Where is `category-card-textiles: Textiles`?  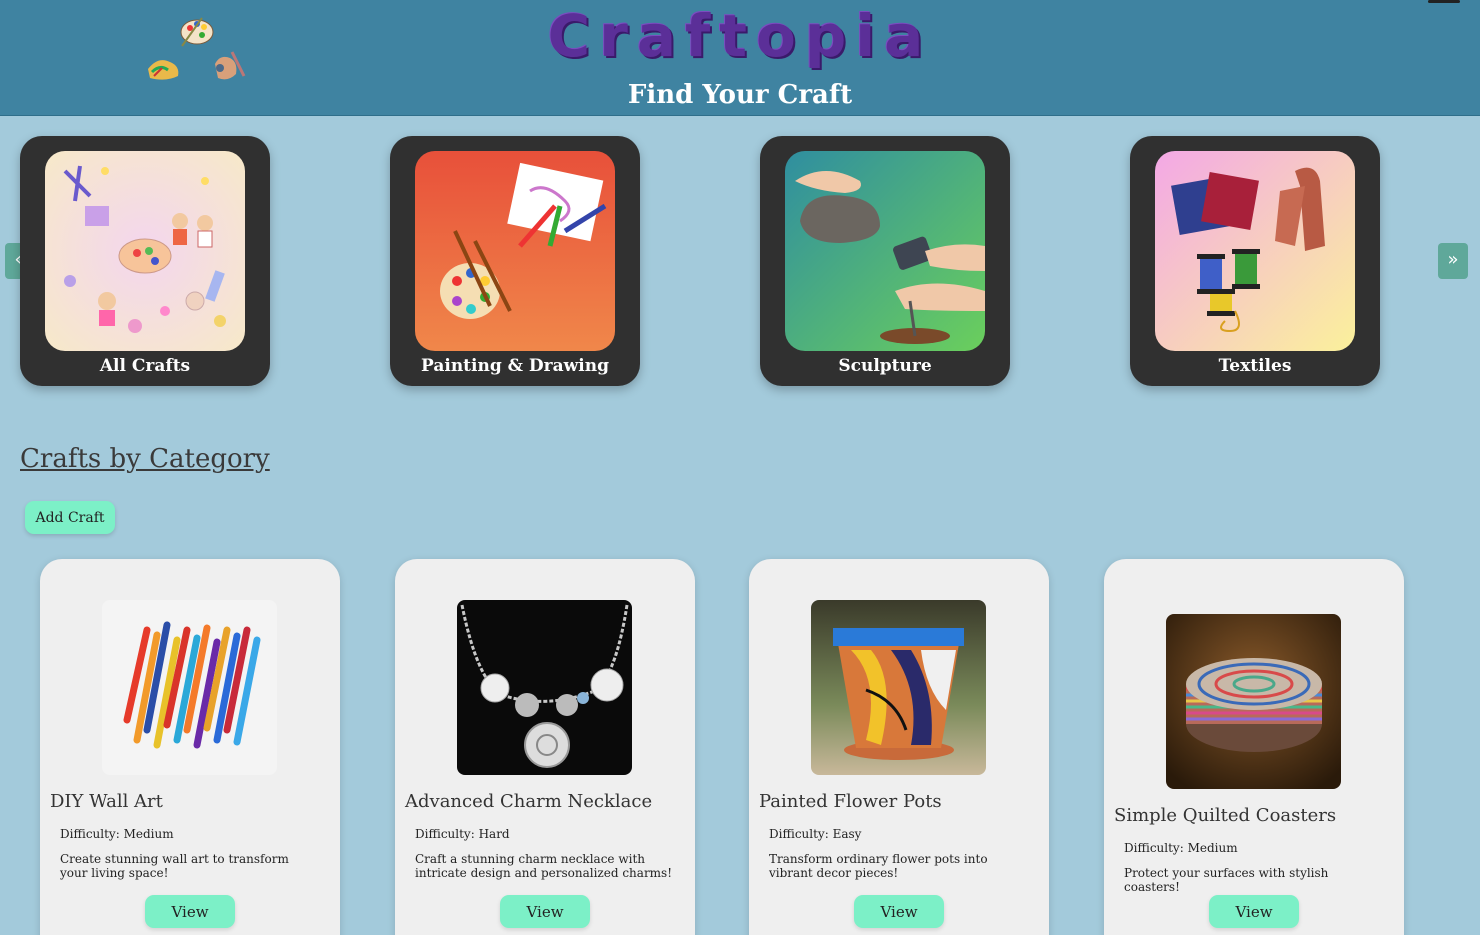 category-card-textiles: Textiles is located at coordinates (1255, 261).